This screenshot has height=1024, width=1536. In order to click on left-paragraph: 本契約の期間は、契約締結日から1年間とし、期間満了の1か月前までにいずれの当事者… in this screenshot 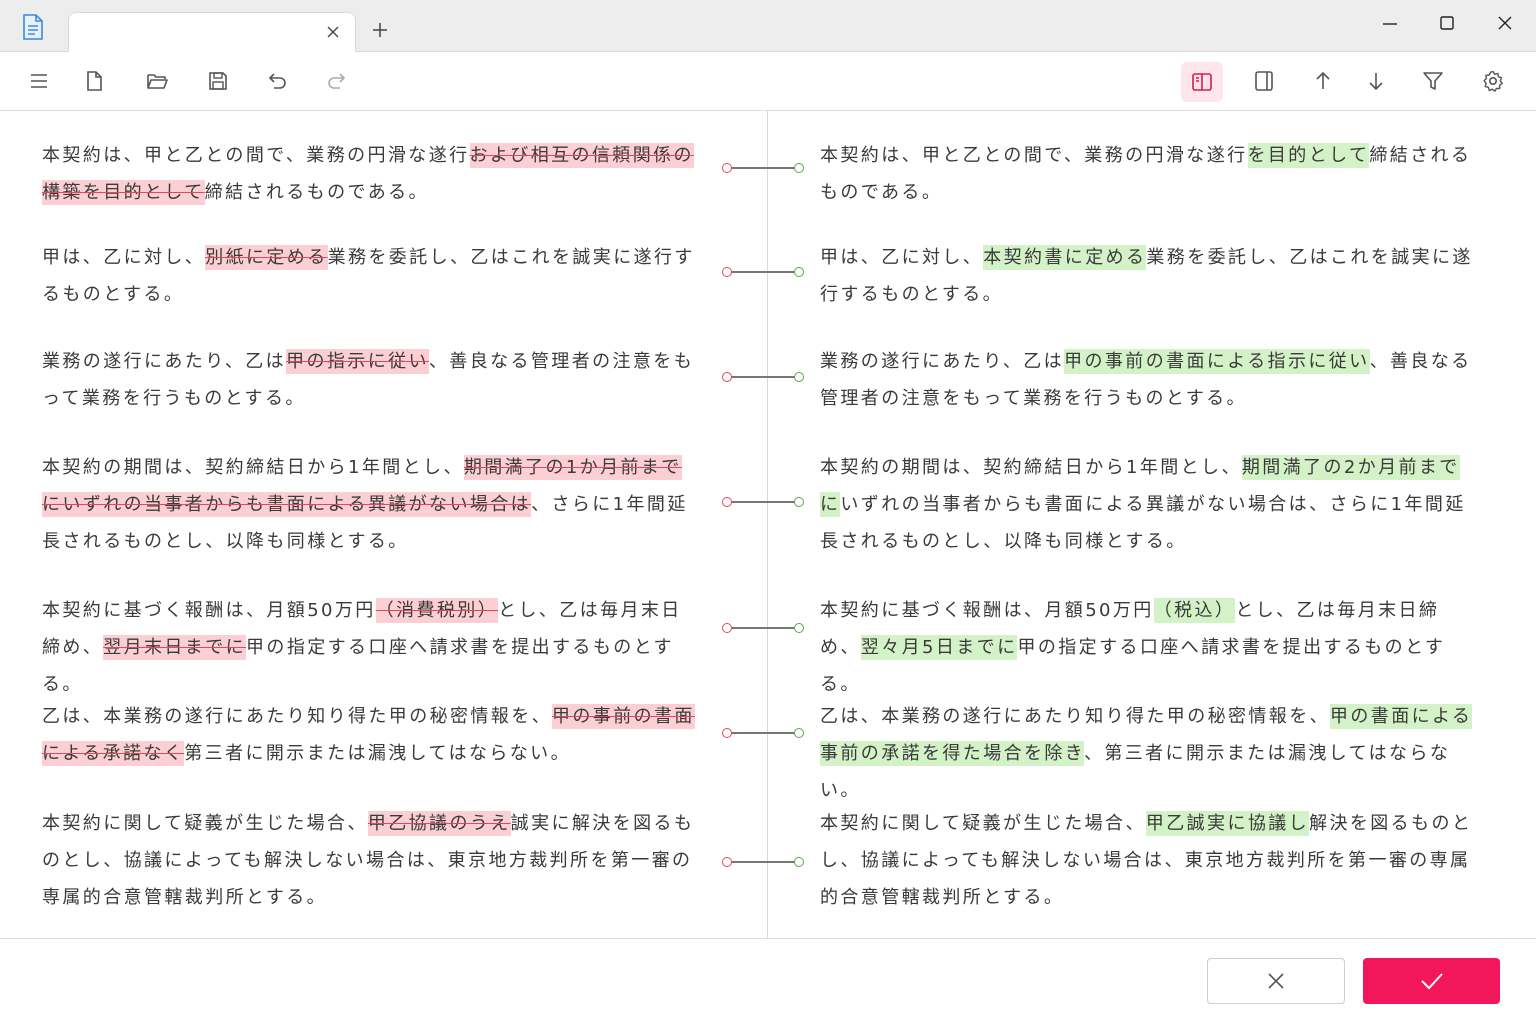, I will do `click(372, 504)`.